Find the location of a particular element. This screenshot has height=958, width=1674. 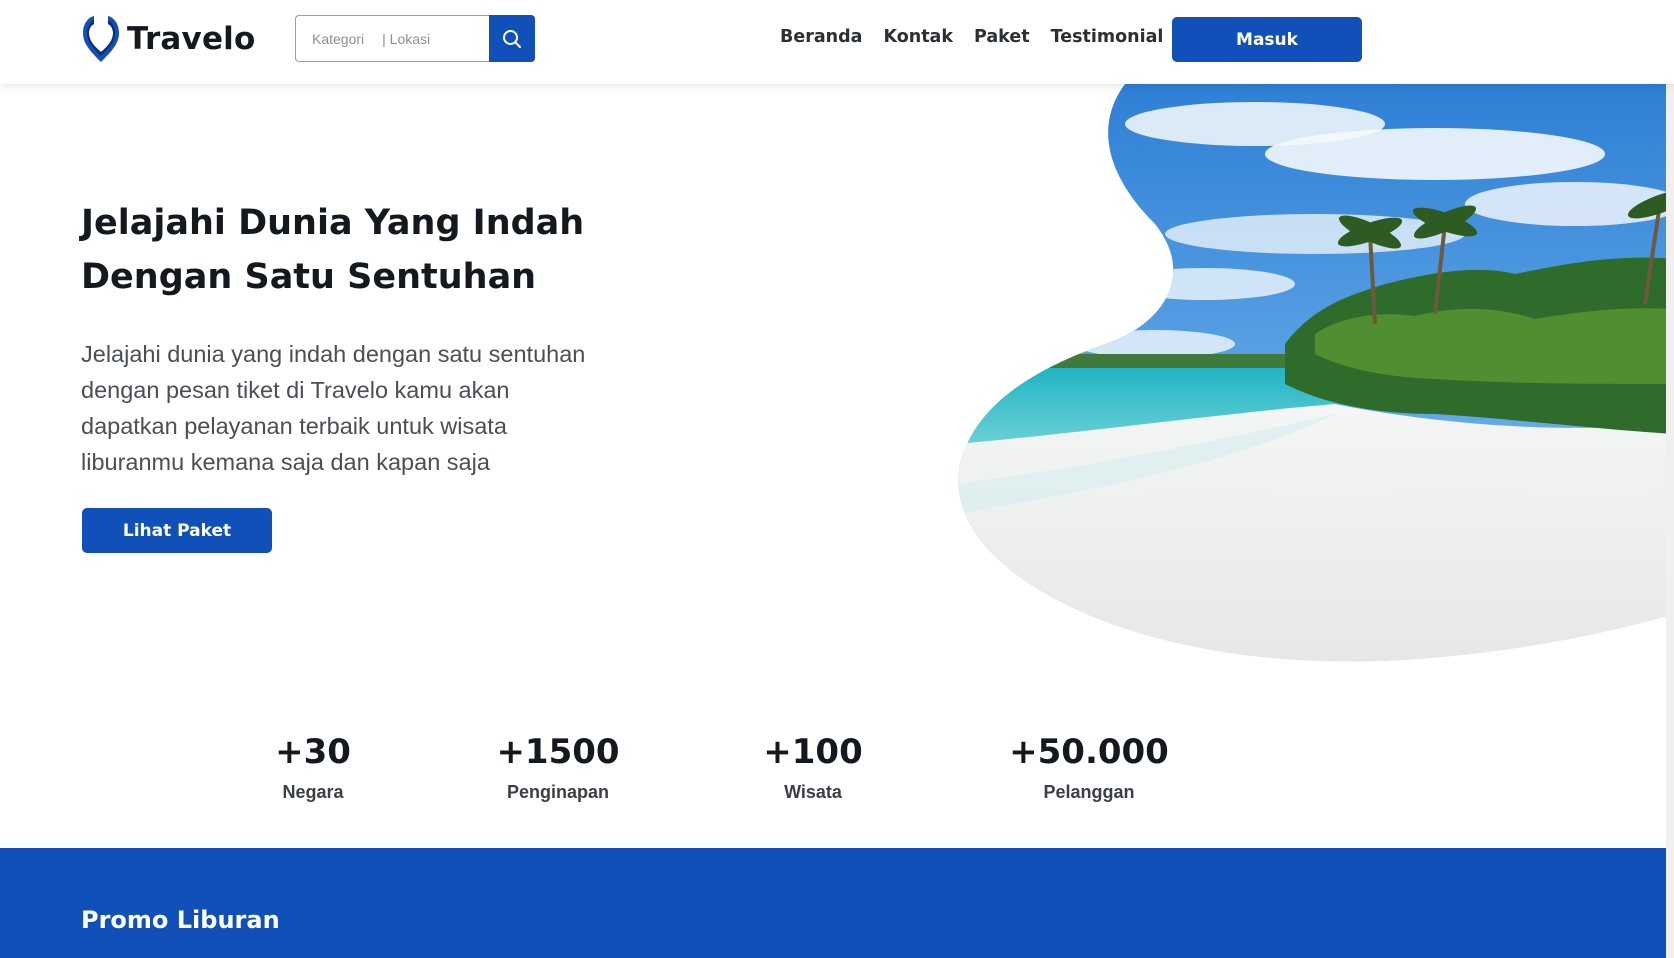

category-placeholder: Kategori is located at coordinates (338, 38).